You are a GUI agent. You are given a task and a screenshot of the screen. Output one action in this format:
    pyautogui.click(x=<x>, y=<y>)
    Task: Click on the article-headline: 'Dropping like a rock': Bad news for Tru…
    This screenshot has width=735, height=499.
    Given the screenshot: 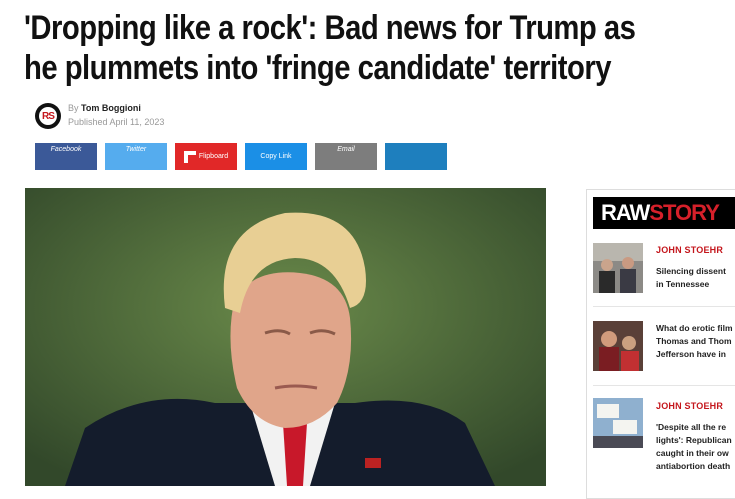 What is the action you would take?
    pyautogui.click(x=330, y=48)
    